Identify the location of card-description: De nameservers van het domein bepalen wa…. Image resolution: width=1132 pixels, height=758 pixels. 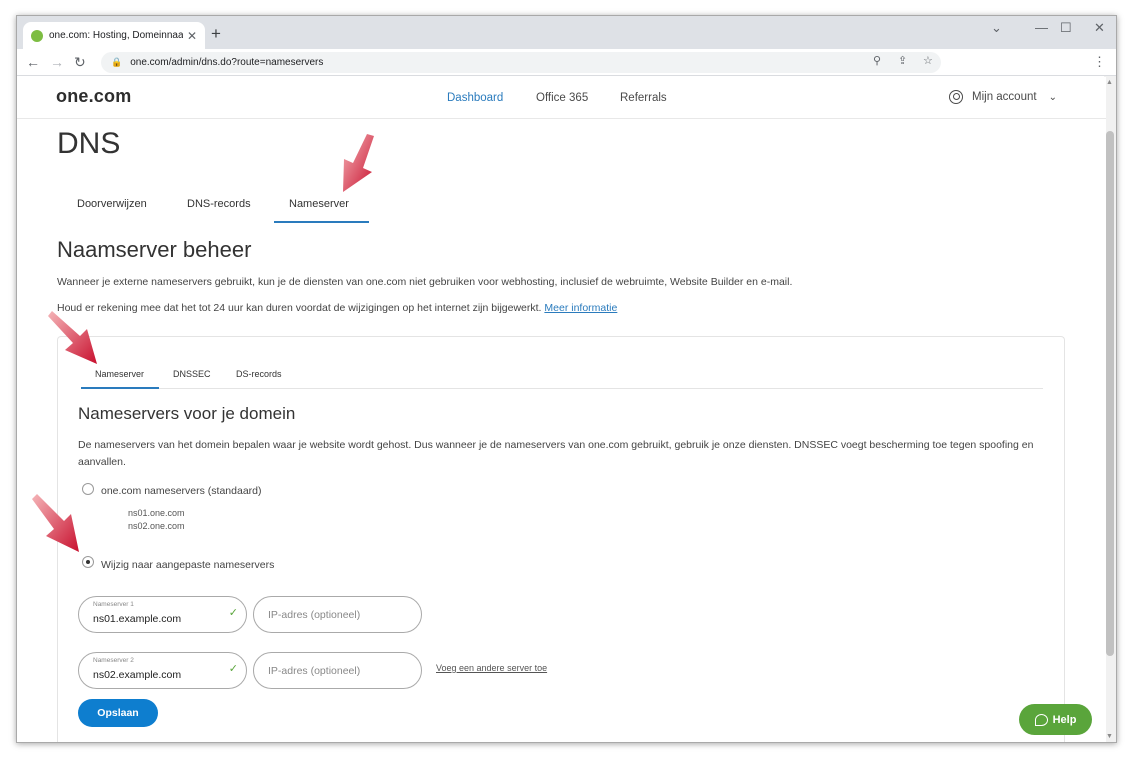
(556, 453).